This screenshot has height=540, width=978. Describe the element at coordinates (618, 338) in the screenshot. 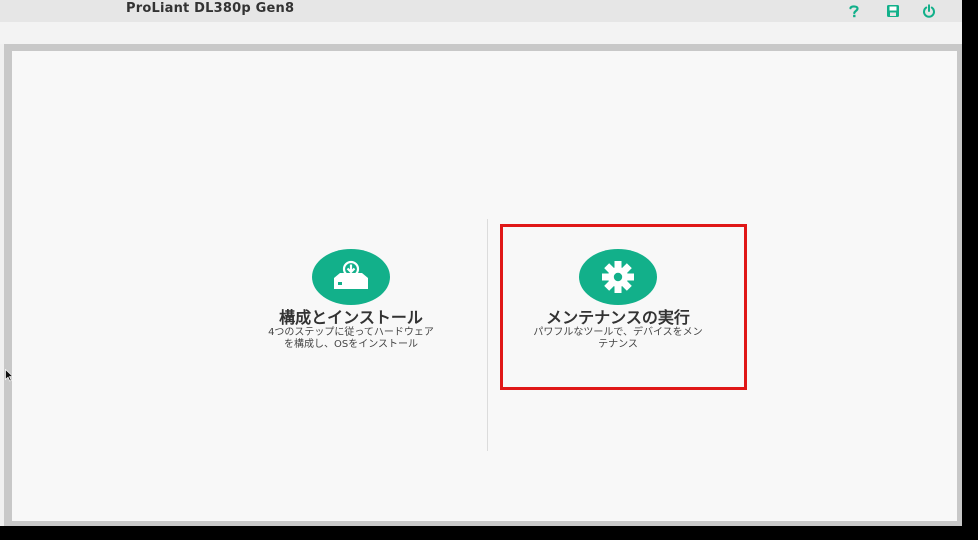

I see `option-description: パワフルなツールで、デバイスをメン テナンス` at that location.